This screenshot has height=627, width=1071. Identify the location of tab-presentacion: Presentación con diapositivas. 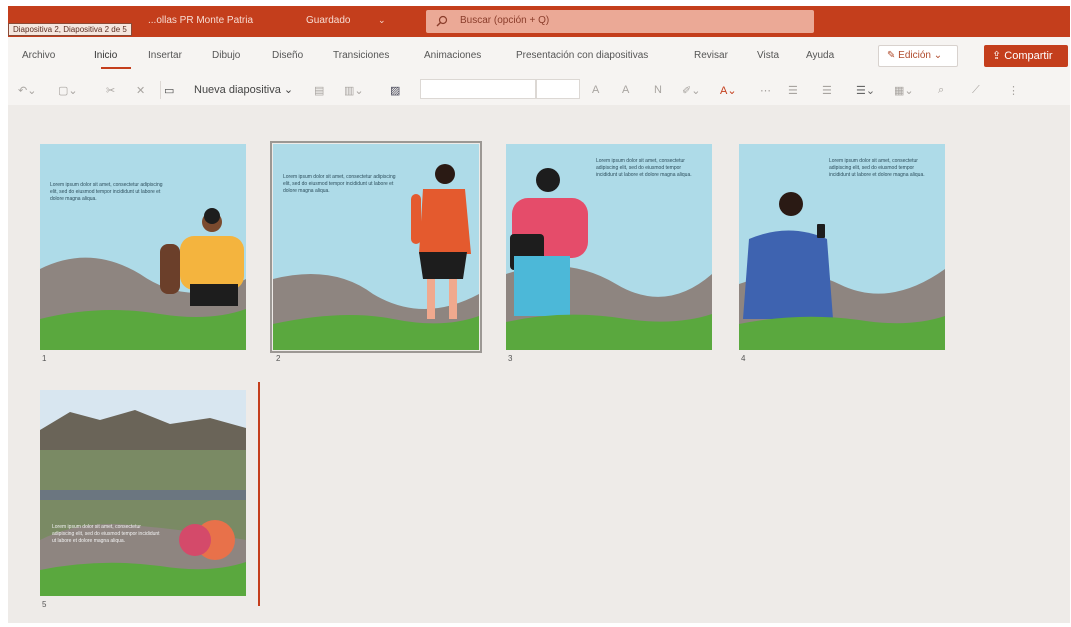
(582, 55).